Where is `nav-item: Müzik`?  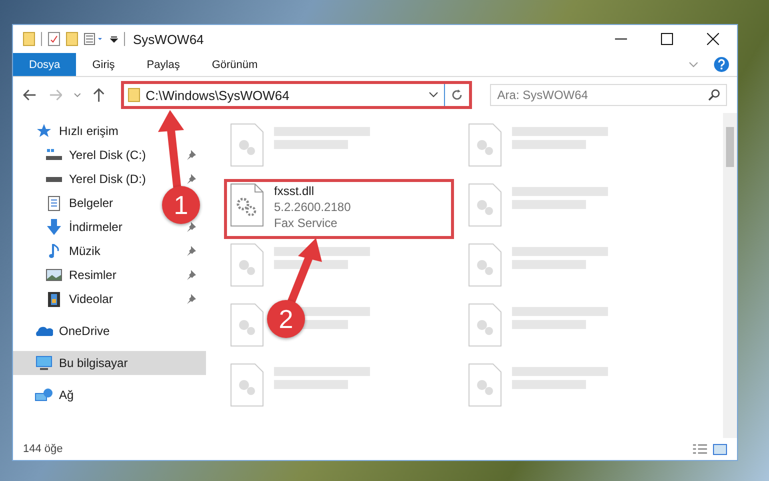 nav-item: Müzik is located at coordinates (84, 251).